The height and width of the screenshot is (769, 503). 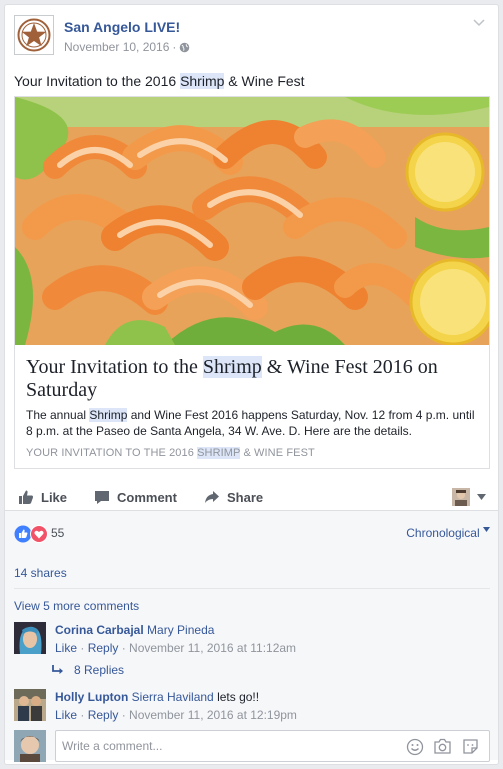 I want to click on camera-icon, so click(x=442, y=746).